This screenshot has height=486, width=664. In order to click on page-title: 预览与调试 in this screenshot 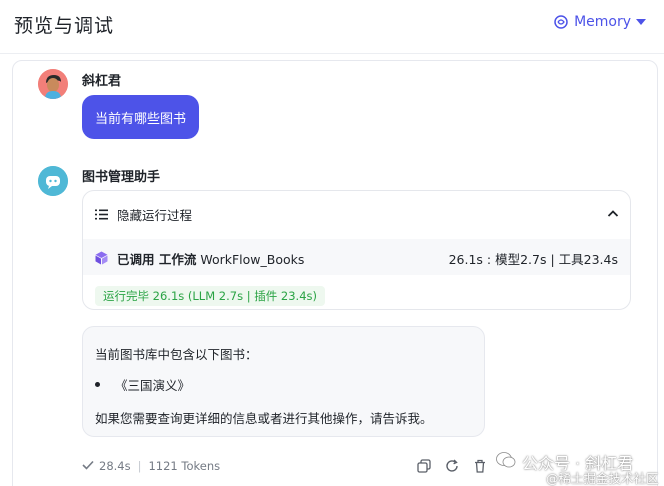, I will do `click(64, 26)`.